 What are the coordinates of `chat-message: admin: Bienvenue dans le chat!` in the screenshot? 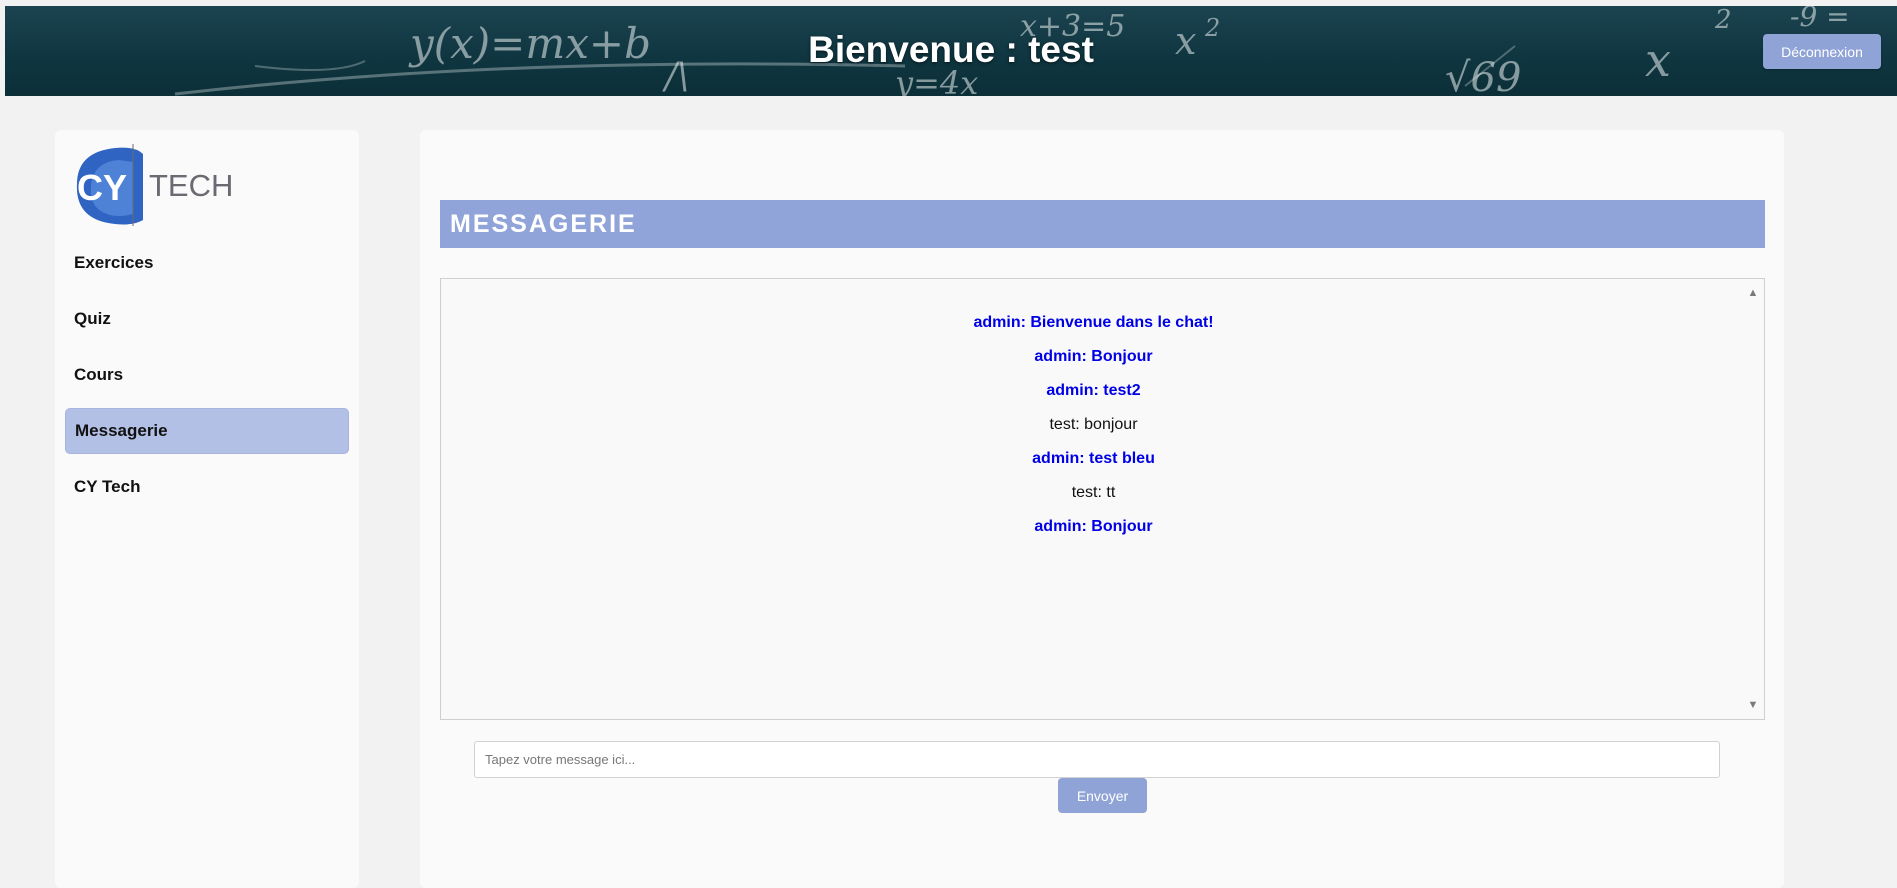 It's located at (1093, 322).